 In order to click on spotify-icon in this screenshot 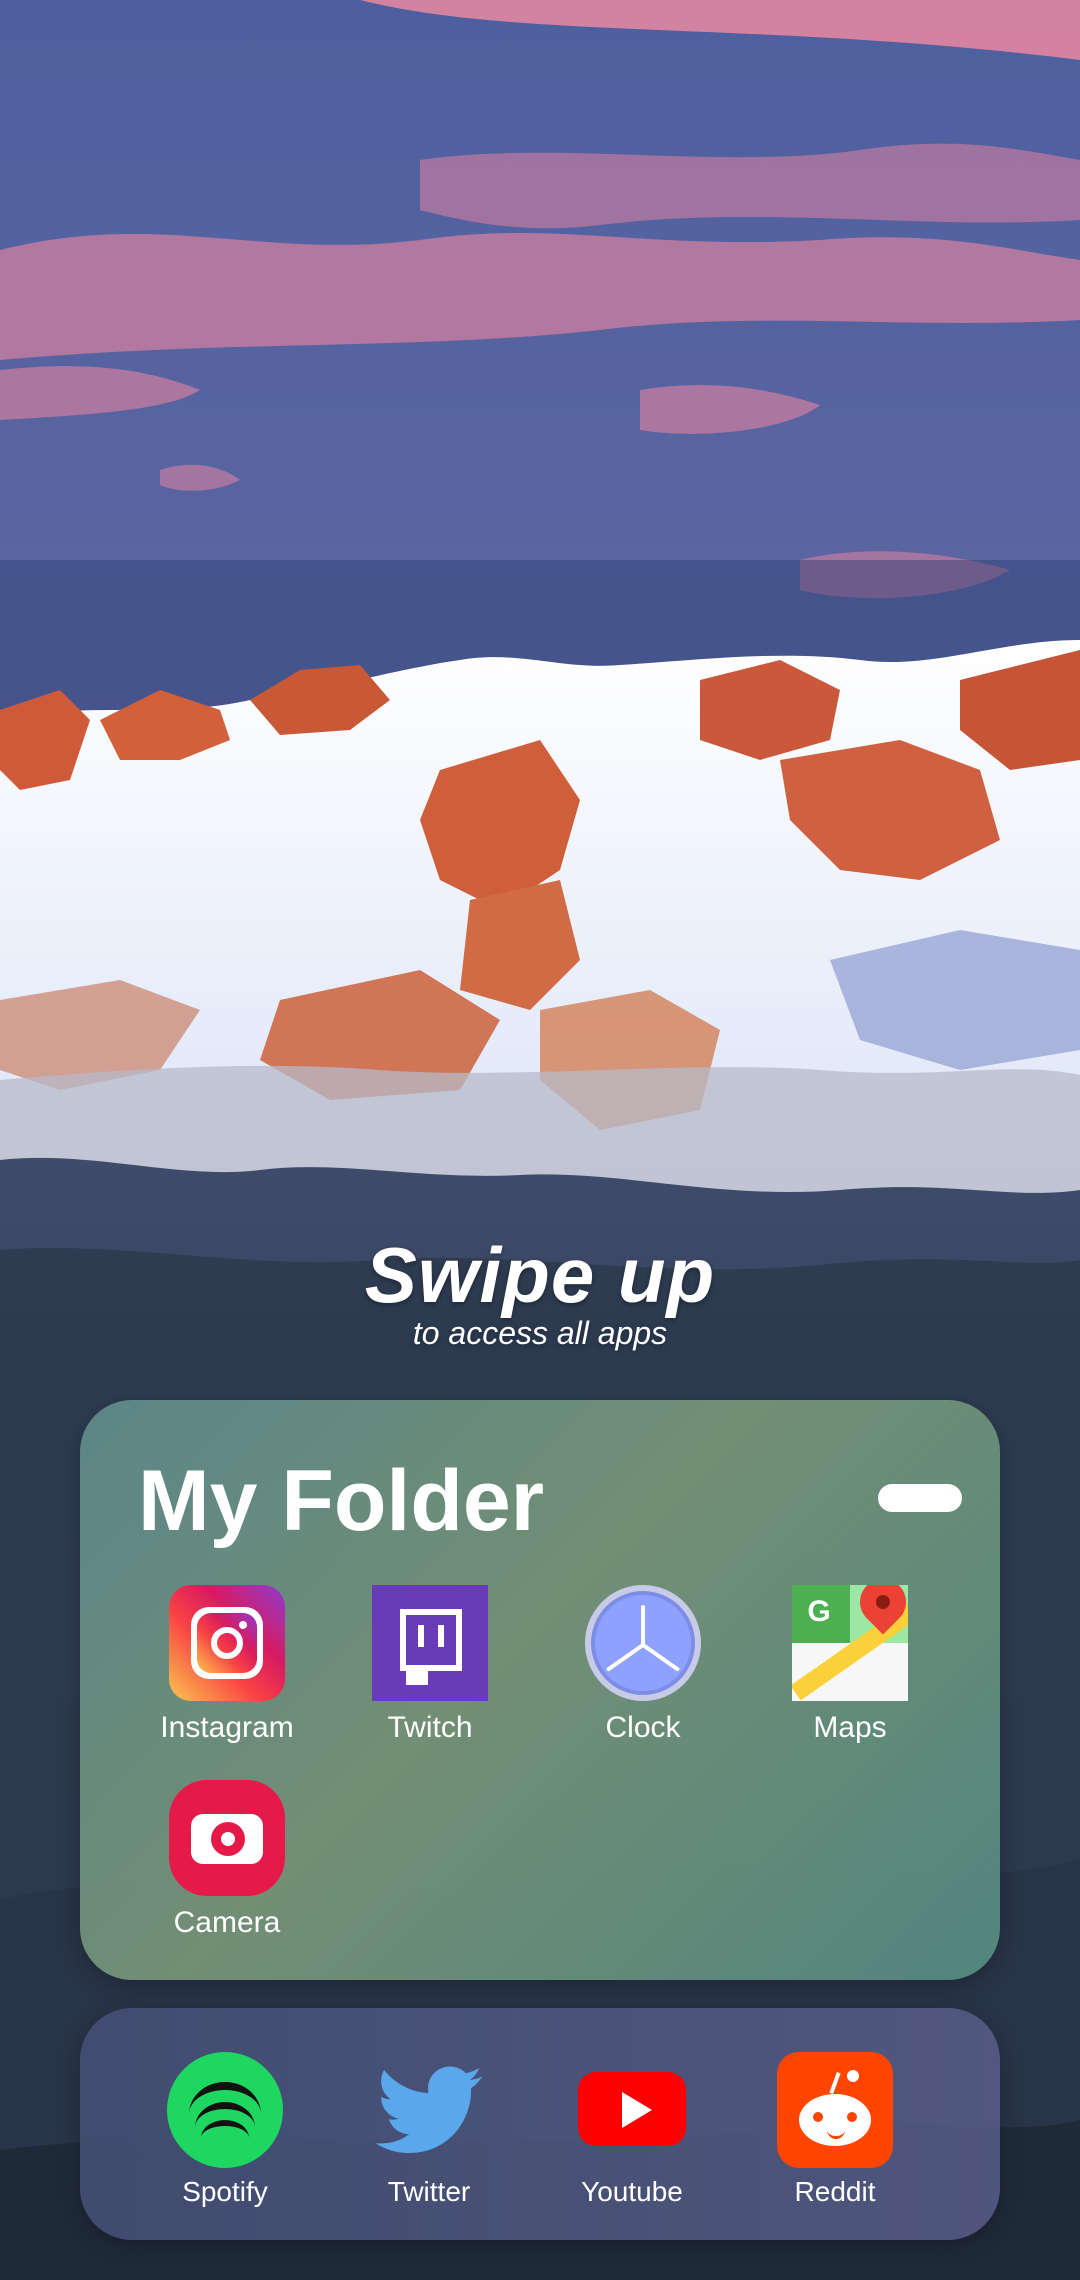, I will do `click(225, 2110)`.